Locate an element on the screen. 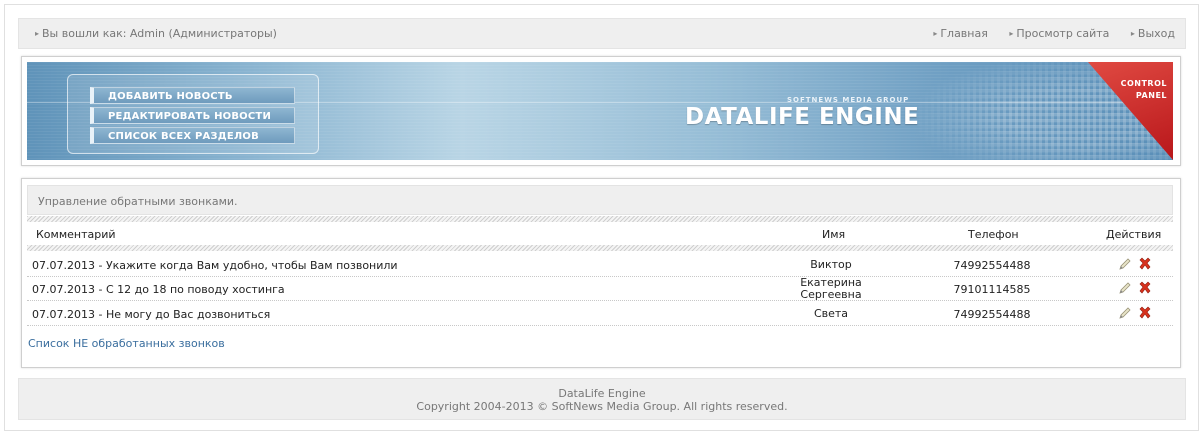 Image resolution: width=1203 pixels, height=435 pixels. row-comment: 07.07.2013 - Не могу до Вас дозвониться is located at coordinates (151, 314).